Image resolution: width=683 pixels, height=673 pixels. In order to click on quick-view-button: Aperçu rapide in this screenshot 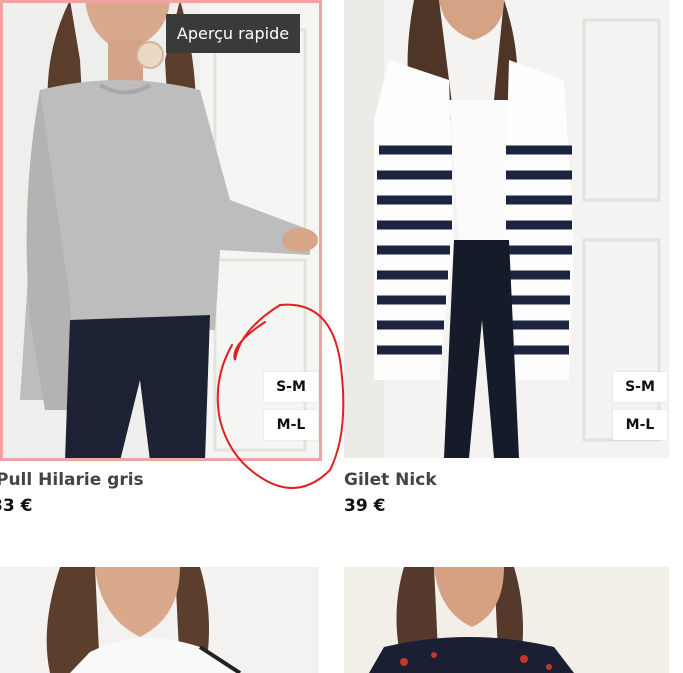, I will do `click(233, 33)`.